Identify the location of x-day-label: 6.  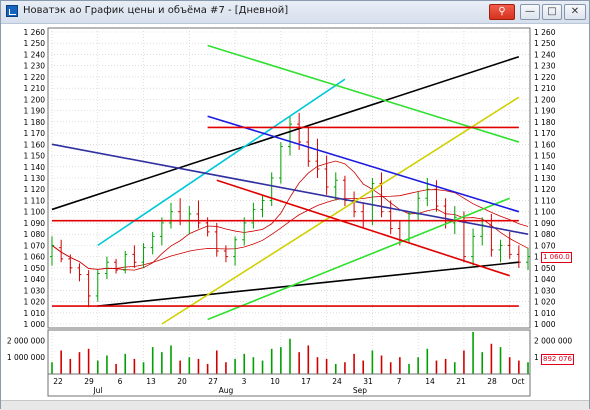
(120, 381).